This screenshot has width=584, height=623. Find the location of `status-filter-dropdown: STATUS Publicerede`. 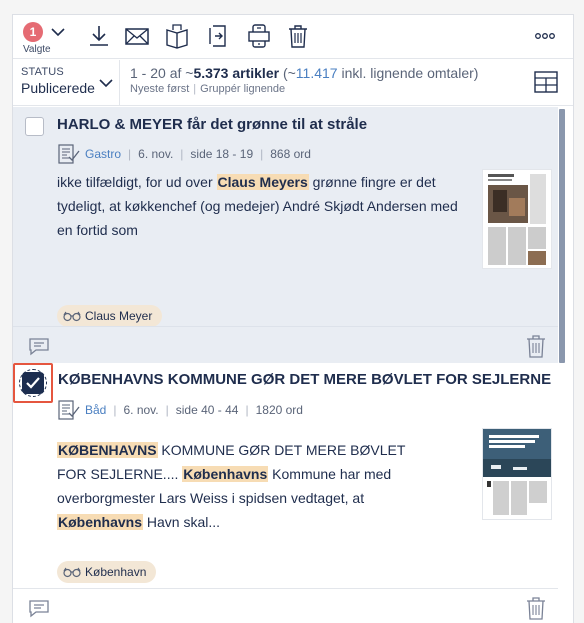

status-filter-dropdown: STATUS Publicerede is located at coordinates (66, 83).